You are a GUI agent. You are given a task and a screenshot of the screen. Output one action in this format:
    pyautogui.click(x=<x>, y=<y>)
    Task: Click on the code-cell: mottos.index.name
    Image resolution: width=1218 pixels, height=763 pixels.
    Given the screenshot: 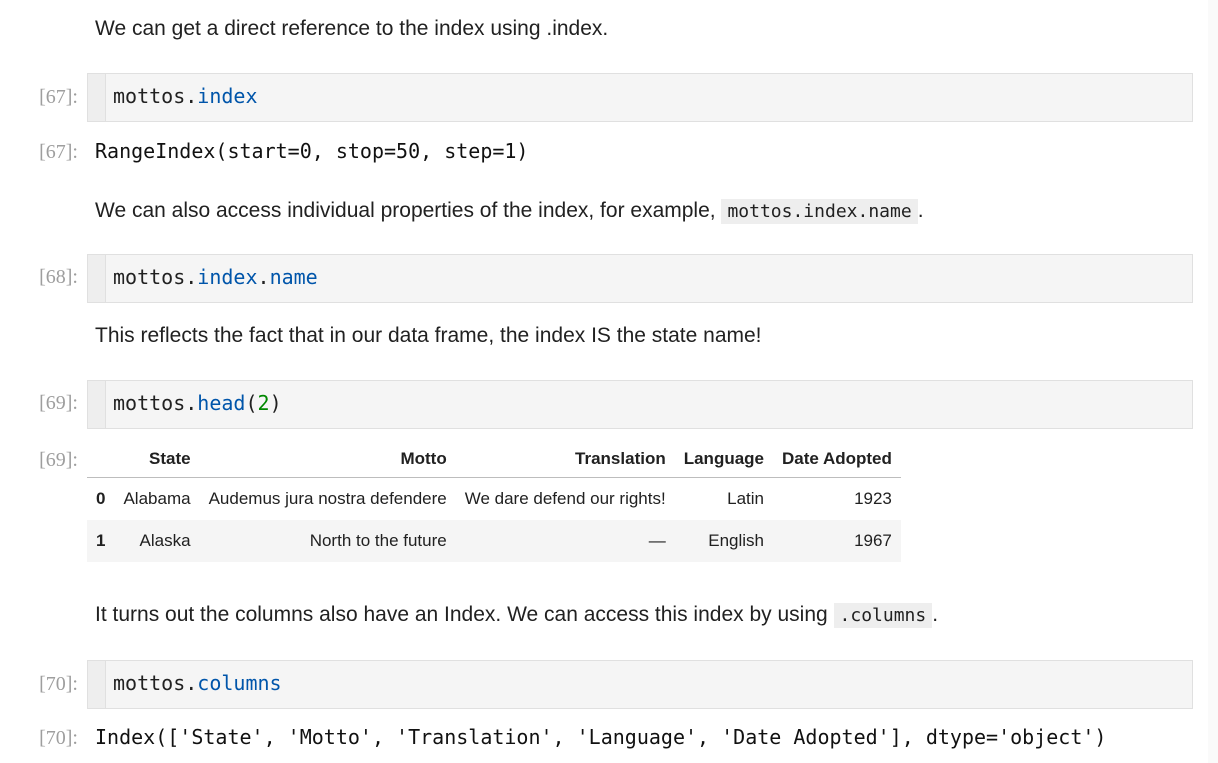 What is the action you would take?
    pyautogui.click(x=640, y=278)
    